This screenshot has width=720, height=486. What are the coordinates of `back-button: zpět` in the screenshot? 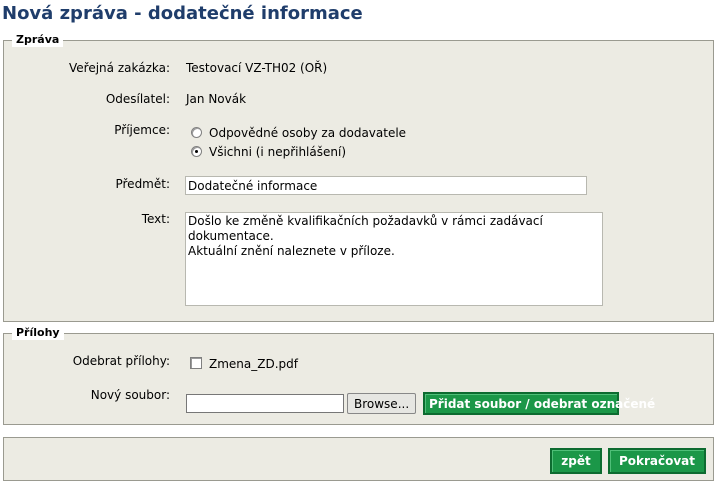 It's located at (576, 461).